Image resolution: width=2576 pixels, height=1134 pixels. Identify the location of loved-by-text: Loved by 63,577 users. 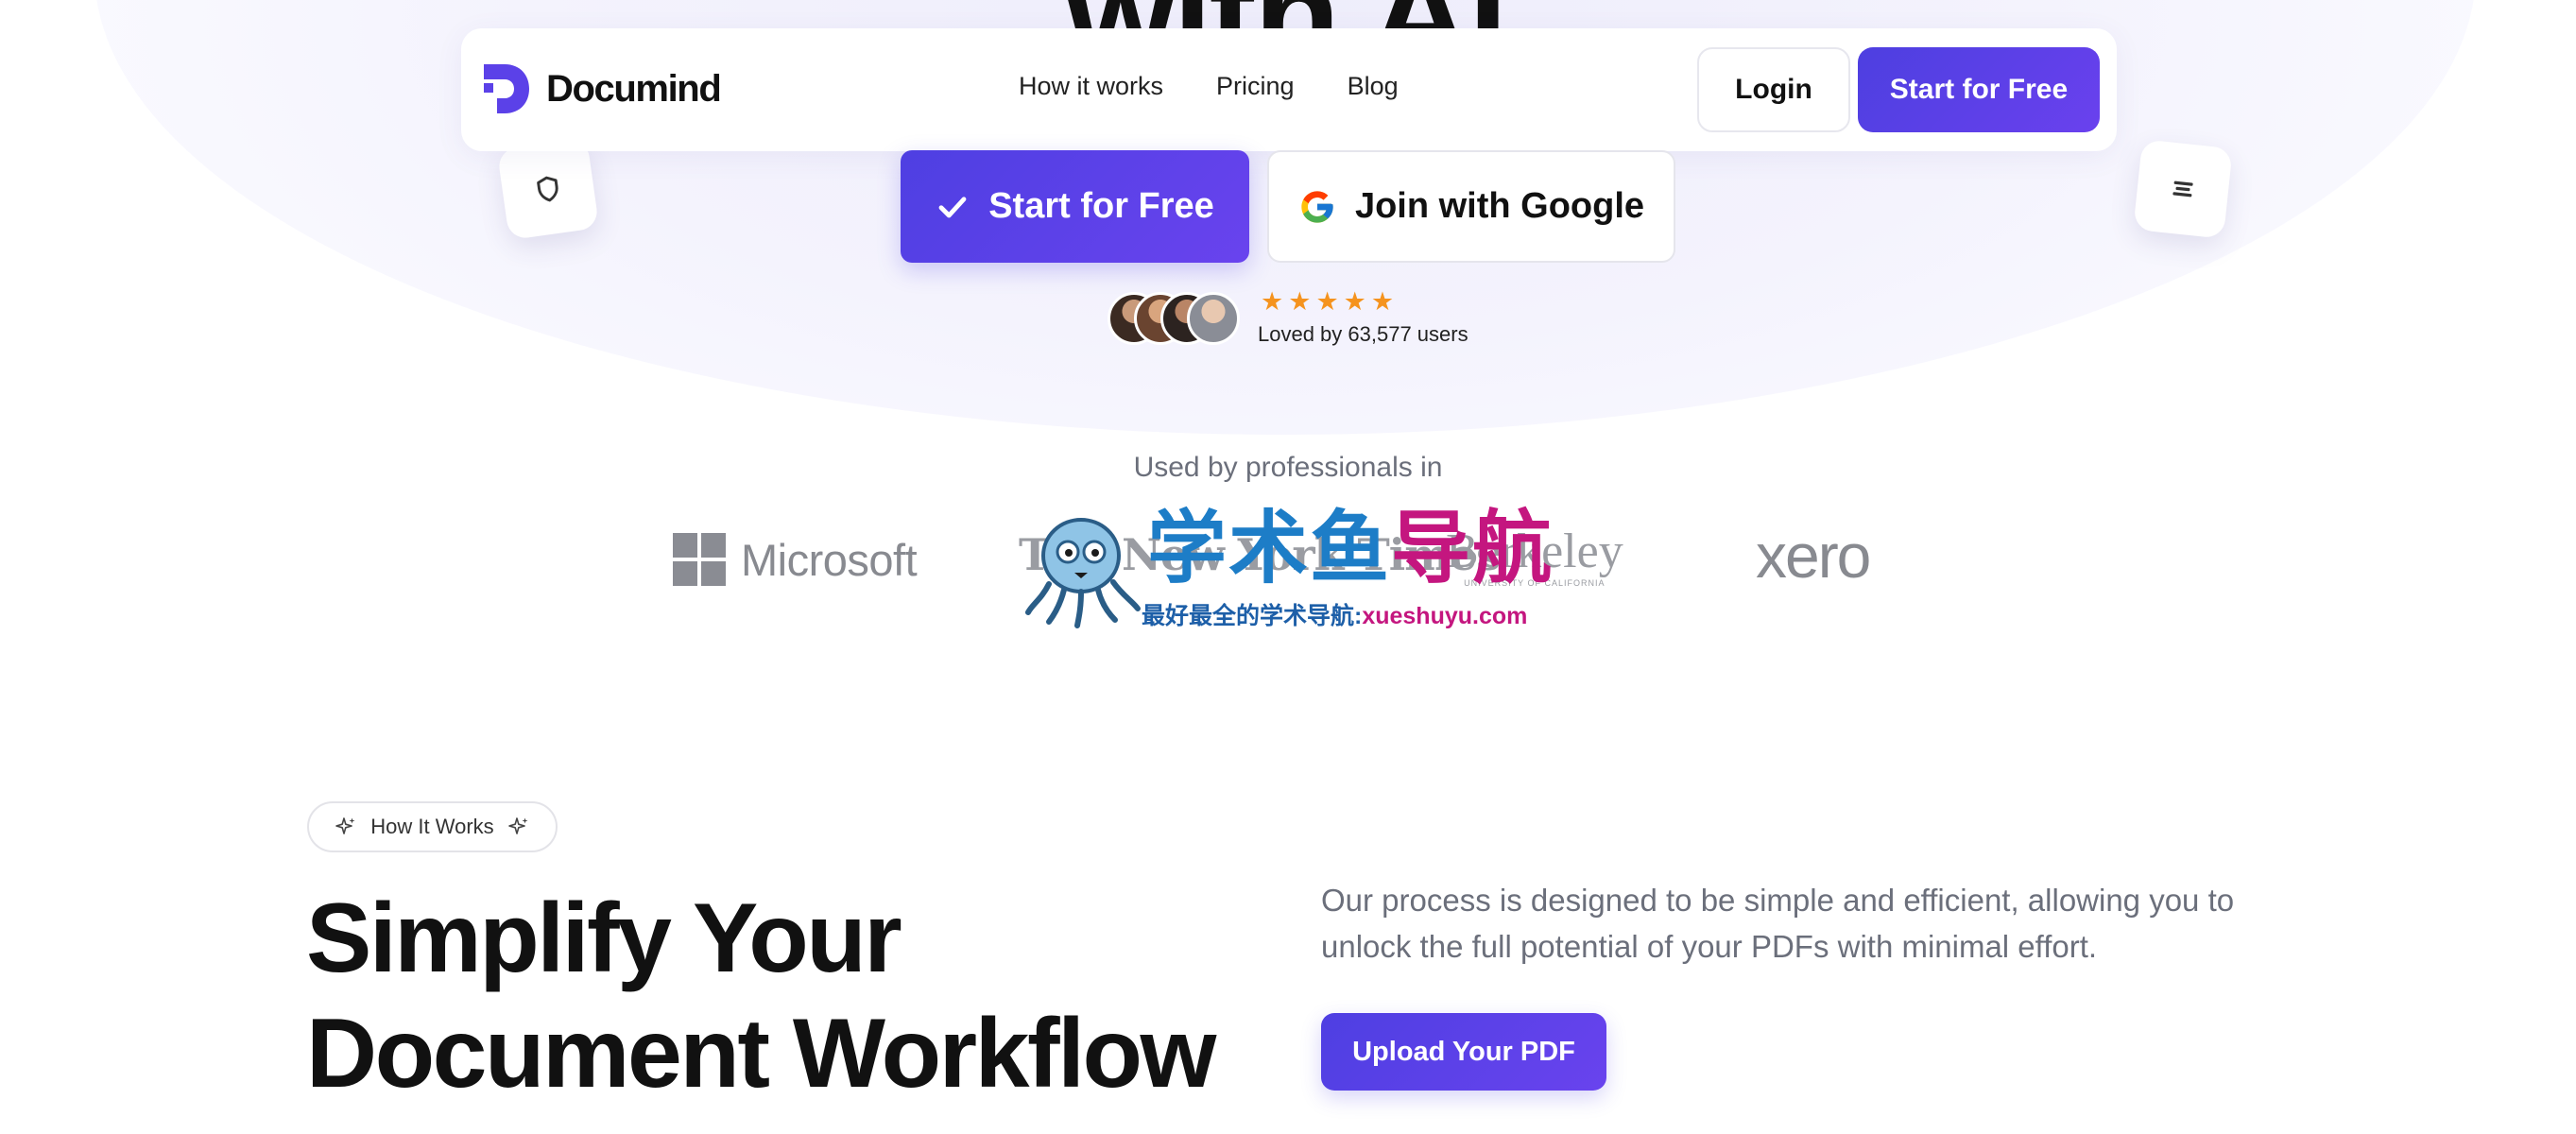
(1363, 334).